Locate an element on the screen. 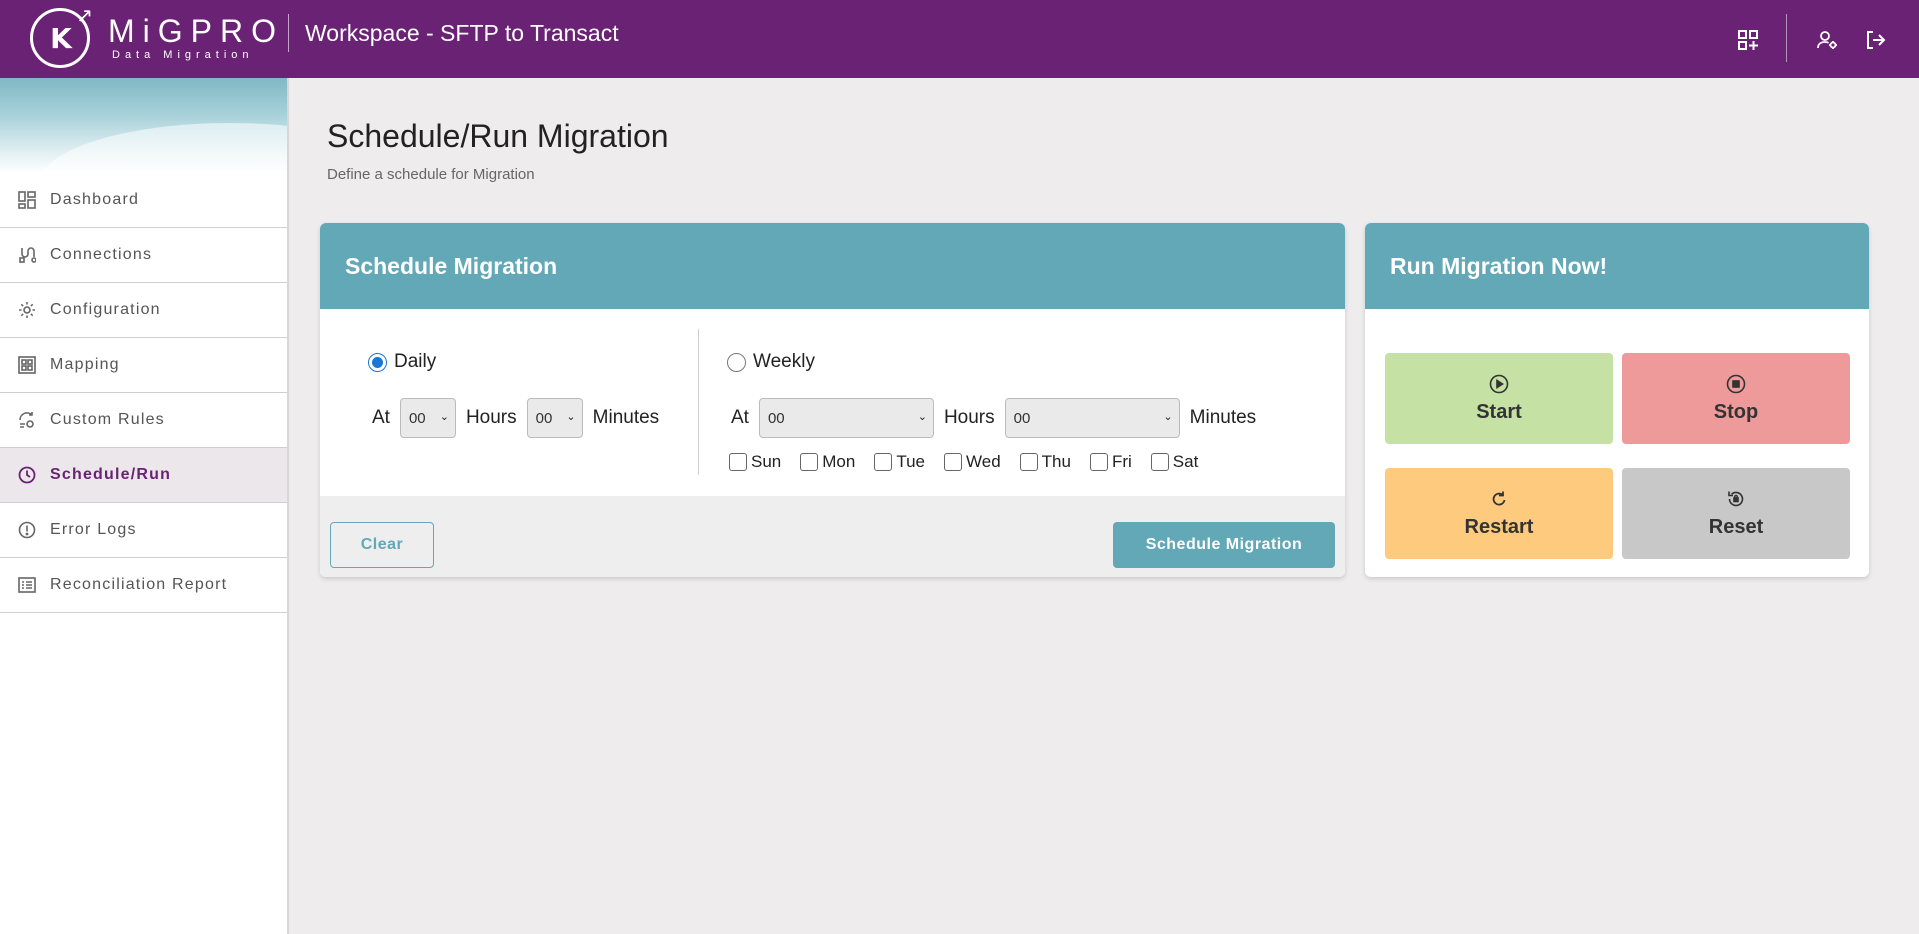 The width and height of the screenshot is (1919, 934). weekly-label: Weekly is located at coordinates (784, 361).